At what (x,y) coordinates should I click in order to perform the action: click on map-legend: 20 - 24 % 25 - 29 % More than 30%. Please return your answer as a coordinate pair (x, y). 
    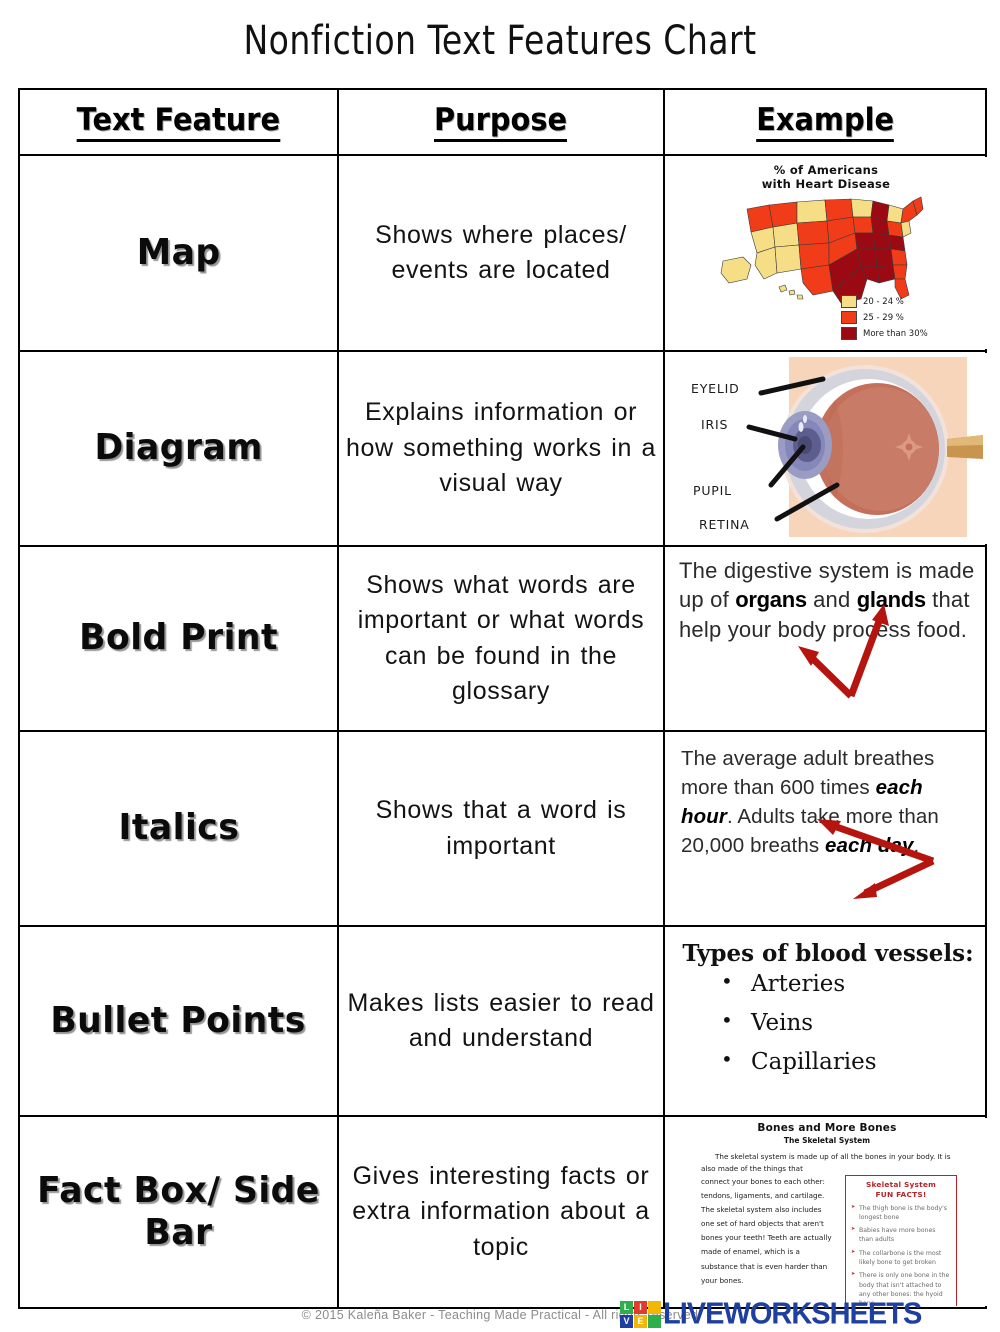
    Looking at the image, I should click on (884, 319).